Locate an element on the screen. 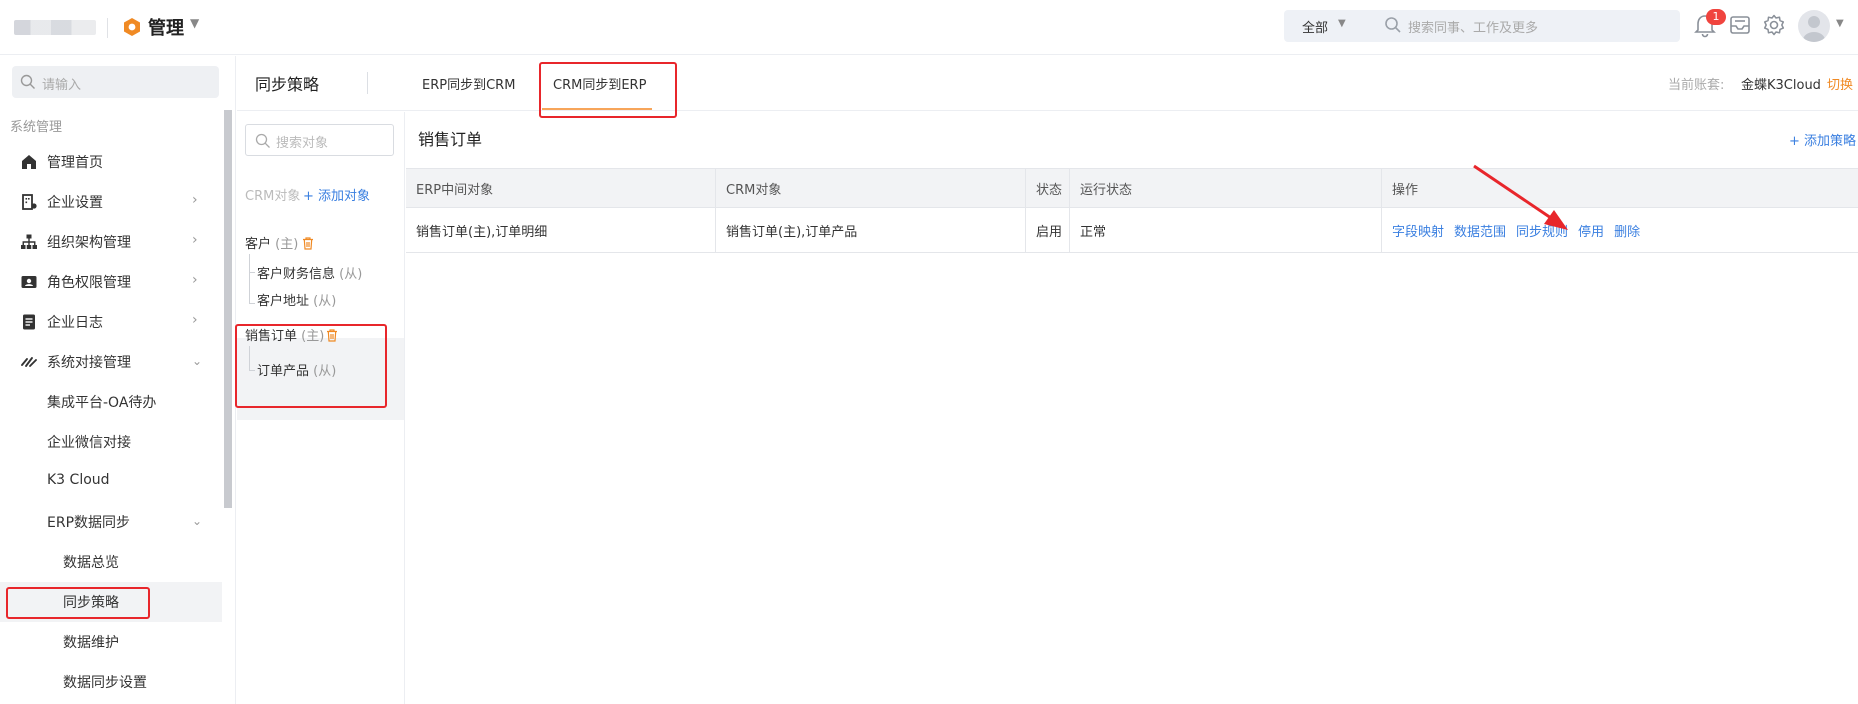  notification-badge: 1 is located at coordinates (1716, 17).